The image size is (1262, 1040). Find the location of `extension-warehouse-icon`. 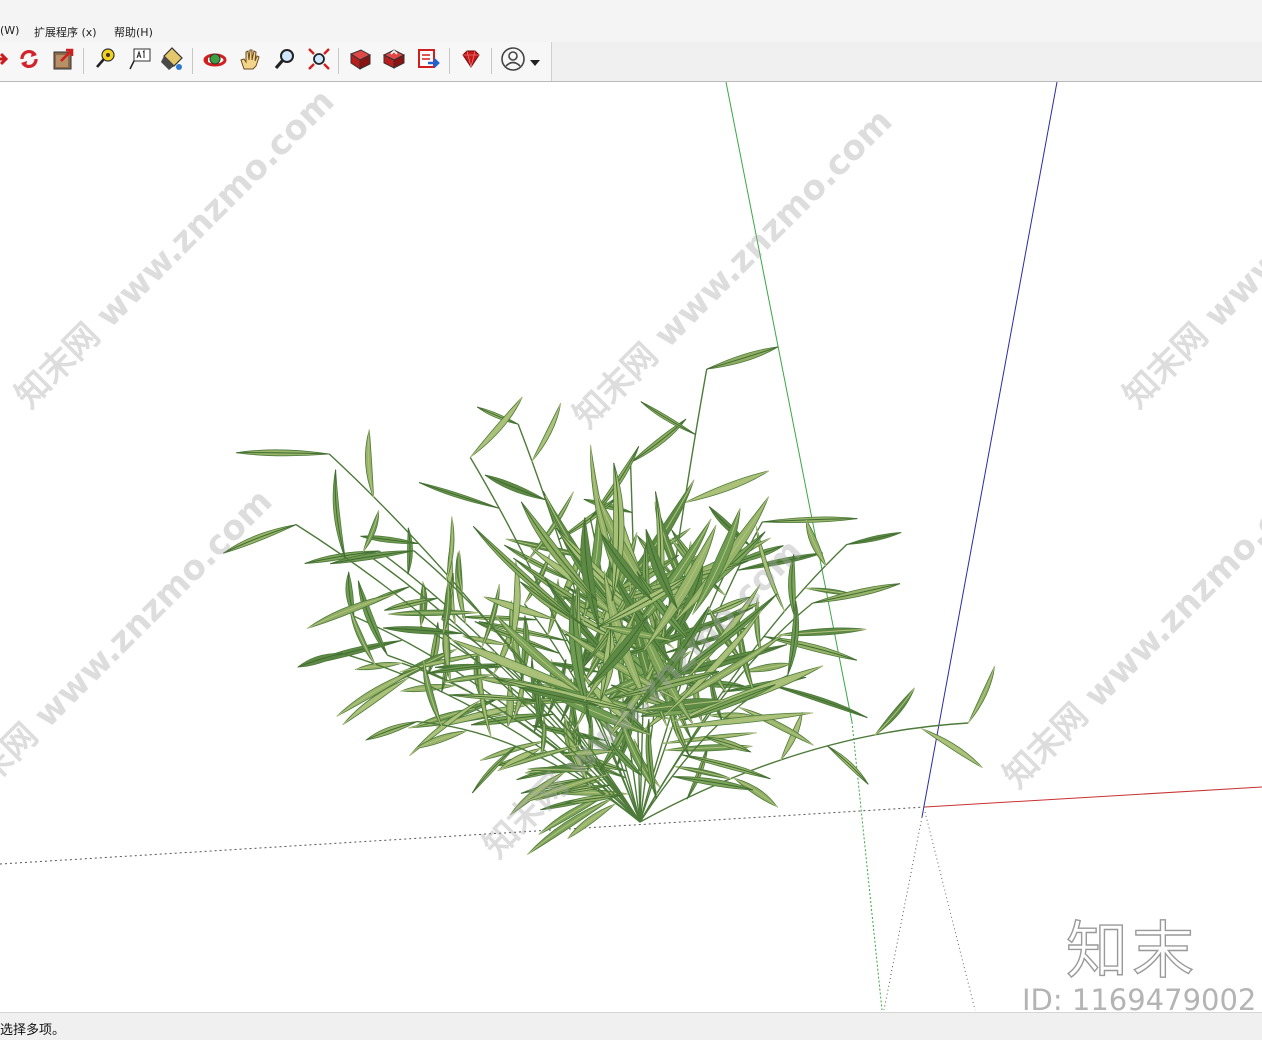

extension-warehouse-icon is located at coordinates (429, 61).